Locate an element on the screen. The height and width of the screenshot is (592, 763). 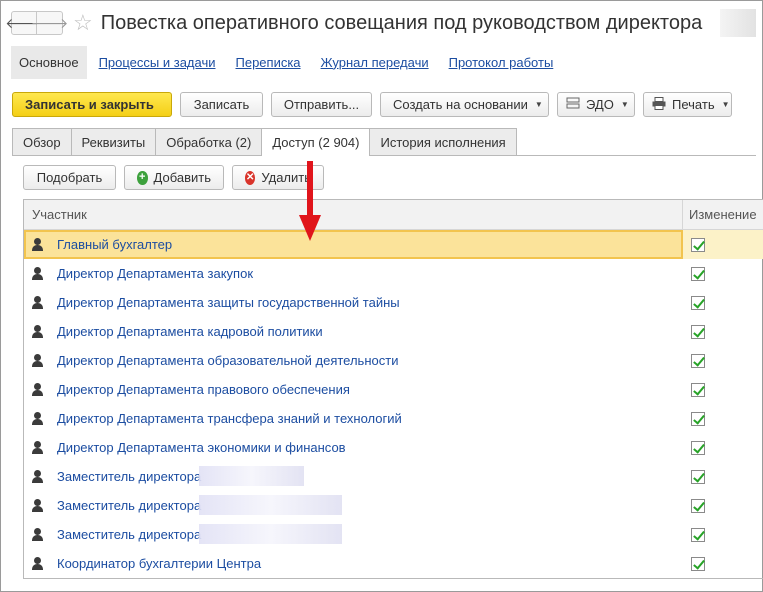
table-row: Главный бухгалтер is located at coordinates (393, 244).